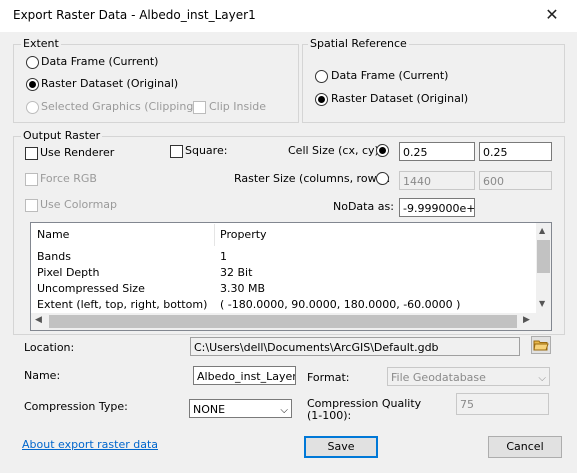  I want to click on header-divider, so click(214, 235).